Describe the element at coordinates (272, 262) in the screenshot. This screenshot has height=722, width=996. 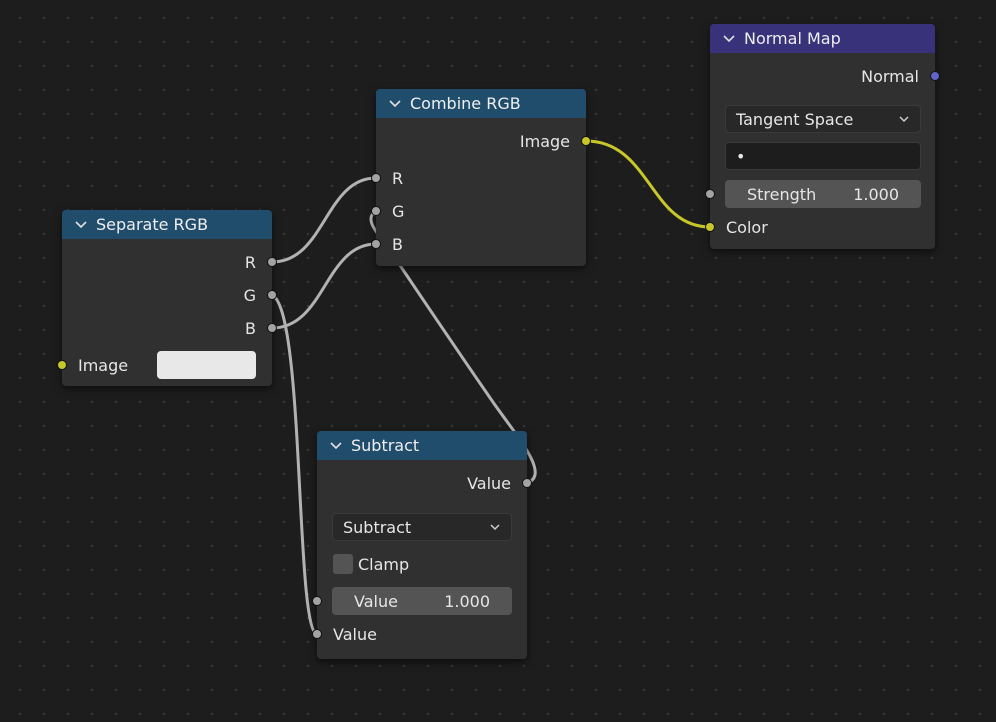
I see `socket-output-r` at that location.